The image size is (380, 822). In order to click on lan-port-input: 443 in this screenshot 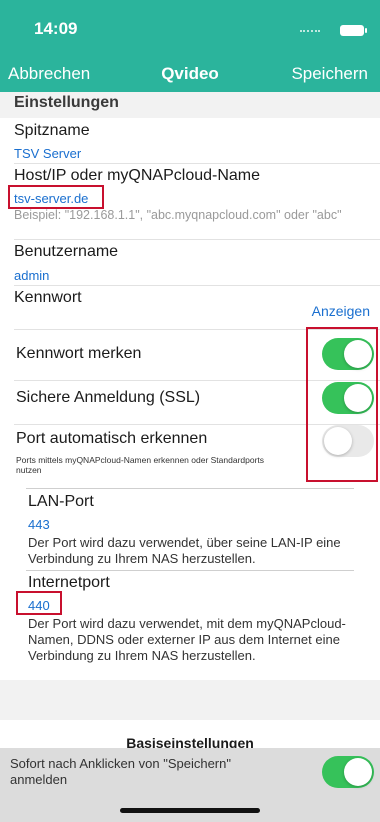, I will do `click(39, 524)`.